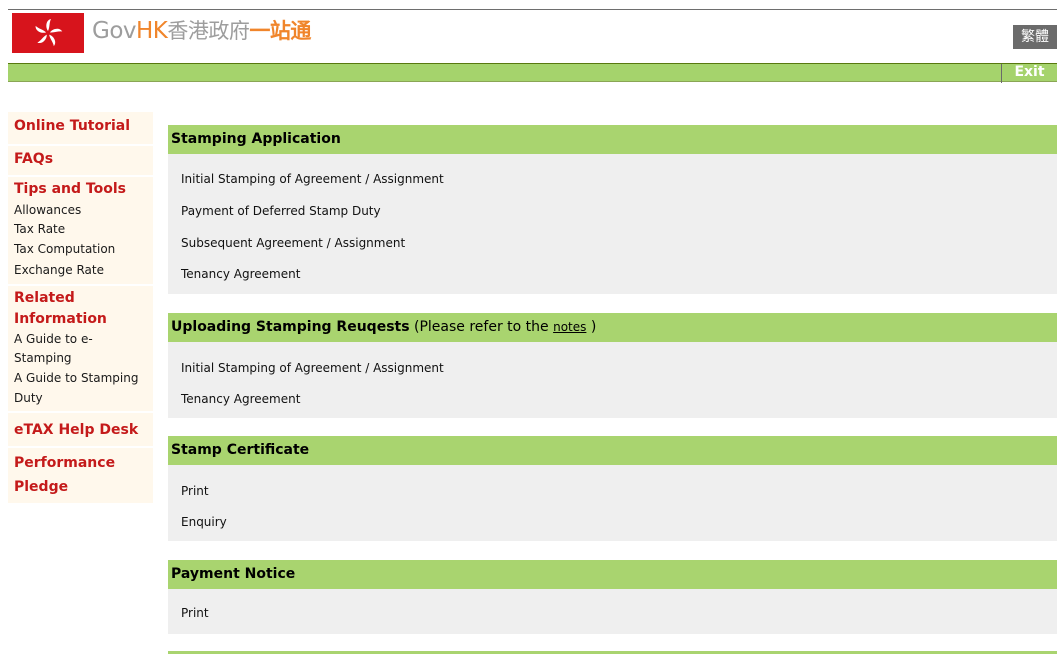 The width and height of the screenshot is (1057, 654). Describe the element at coordinates (1035, 37) in the screenshot. I see `traditional-chinese-button: 繁體` at that location.